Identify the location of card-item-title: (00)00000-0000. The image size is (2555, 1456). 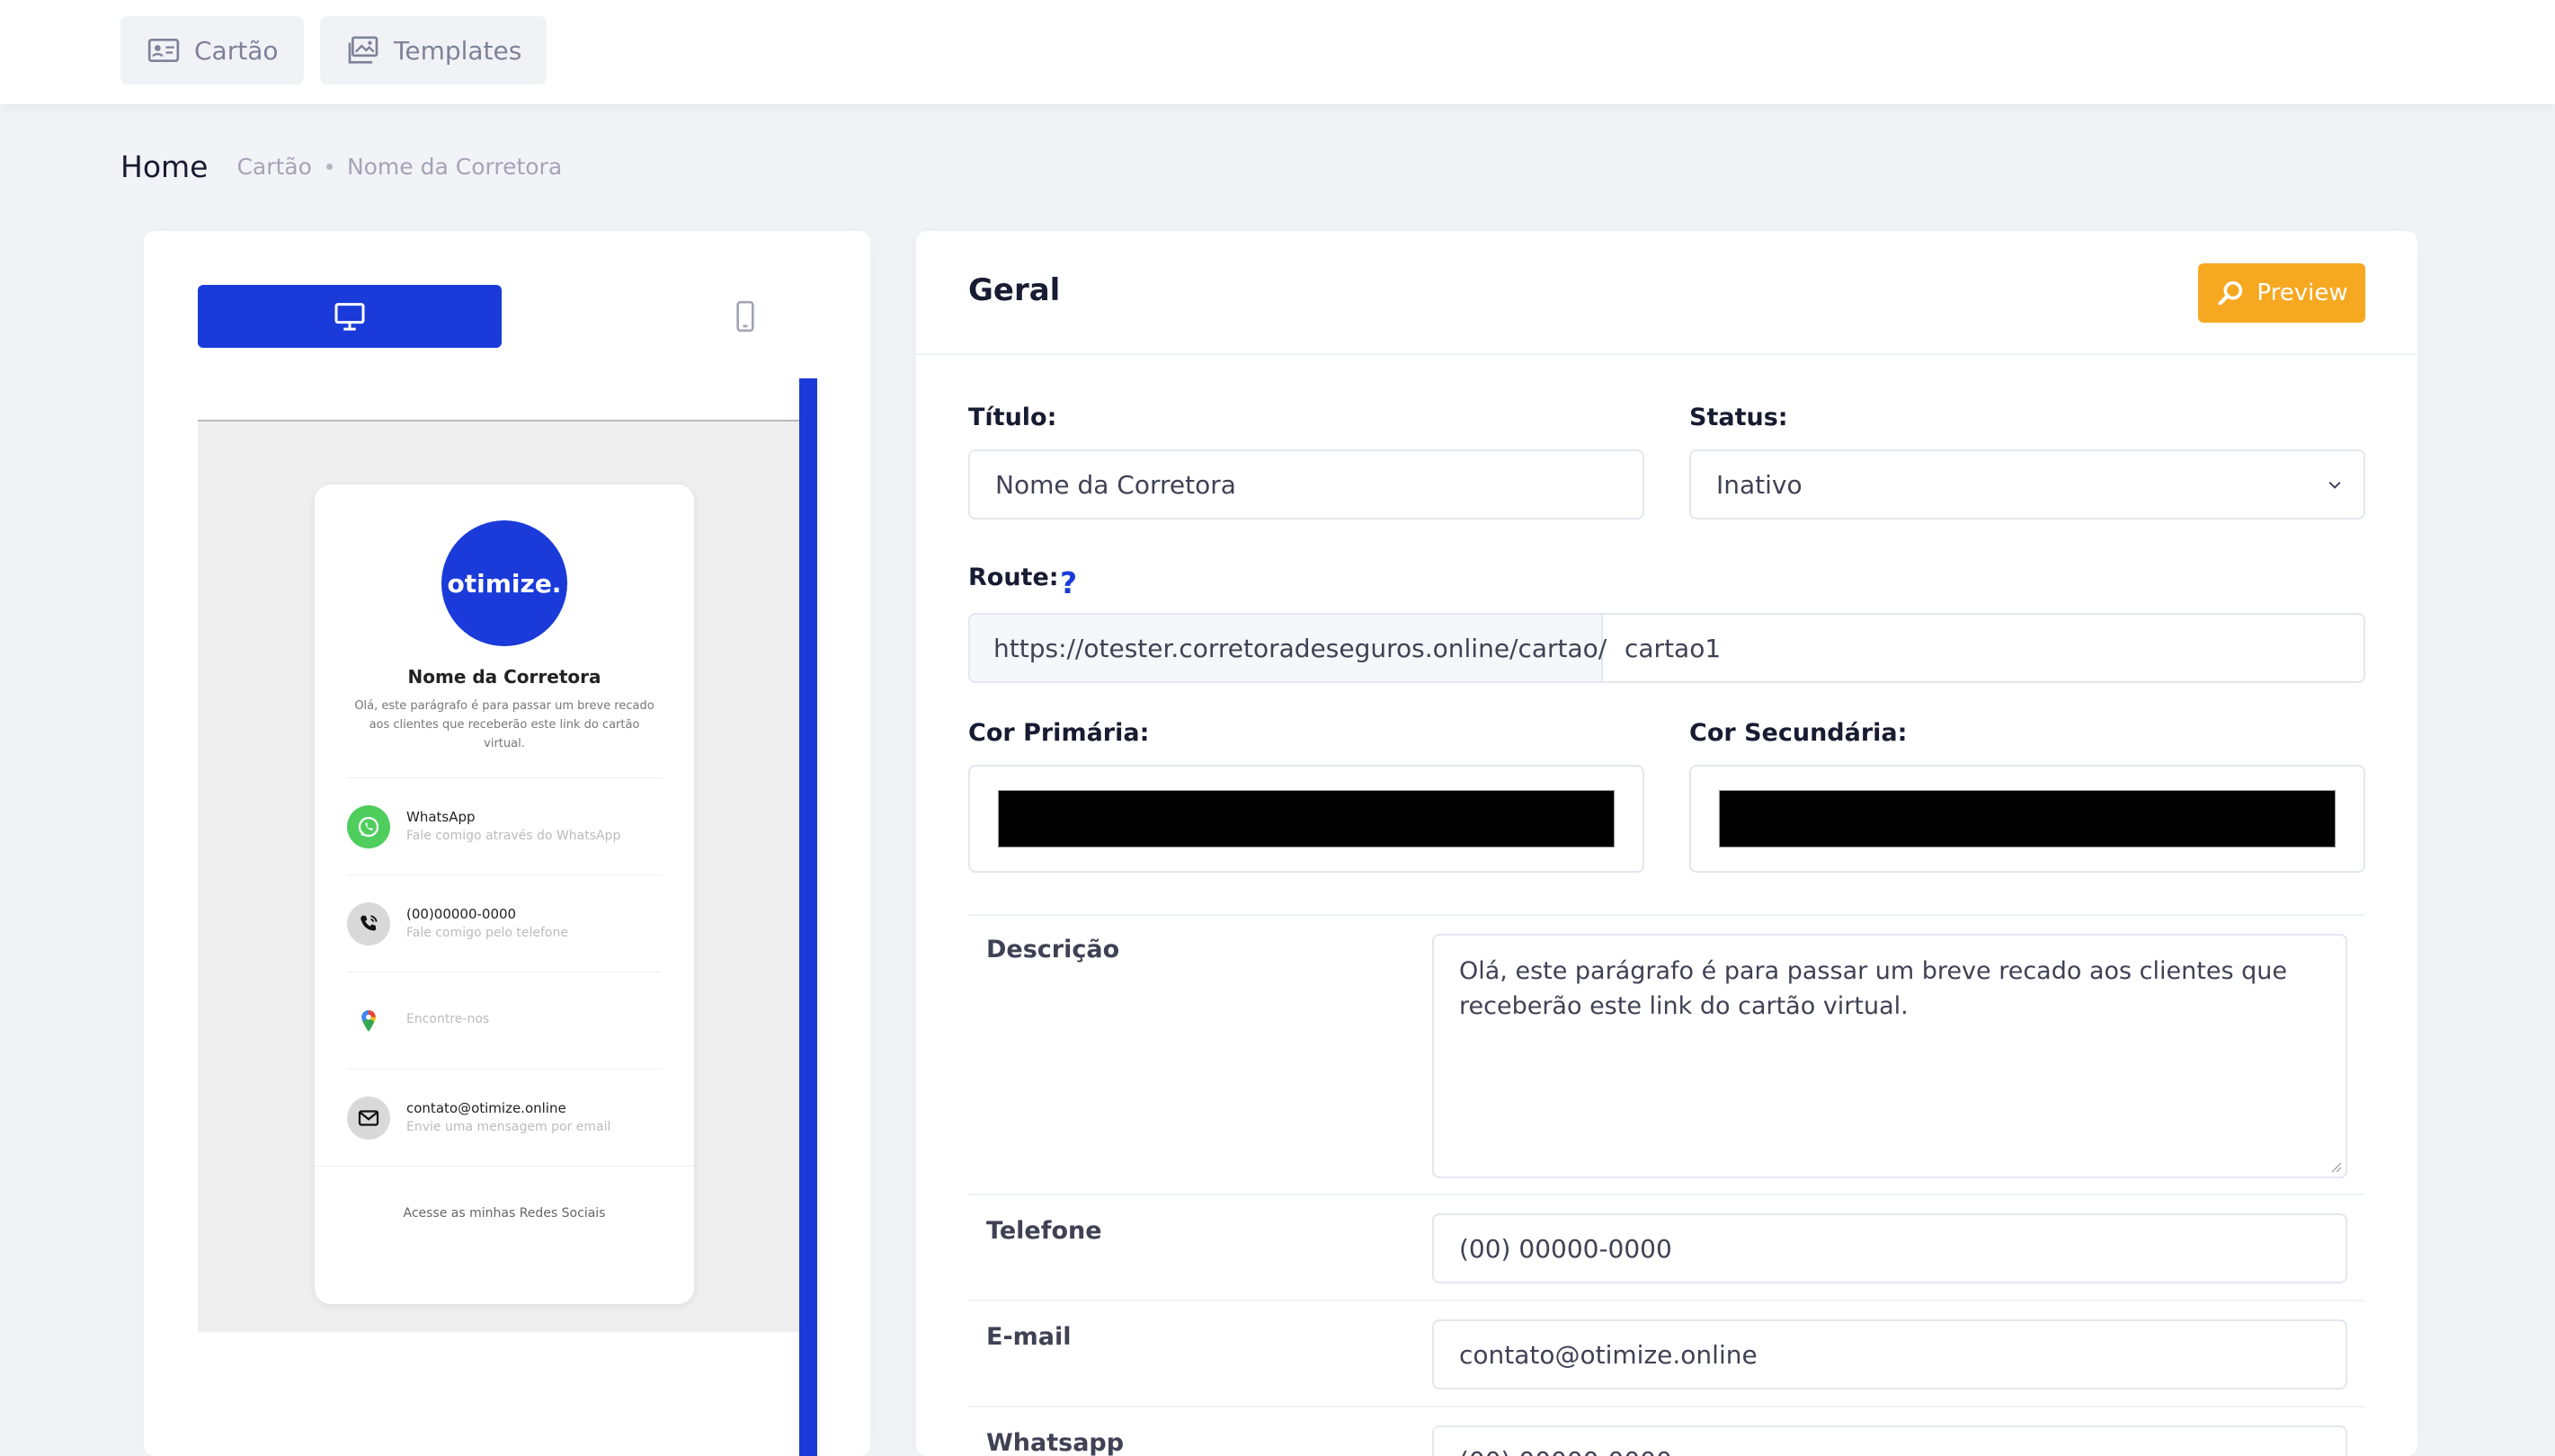
(462, 914).